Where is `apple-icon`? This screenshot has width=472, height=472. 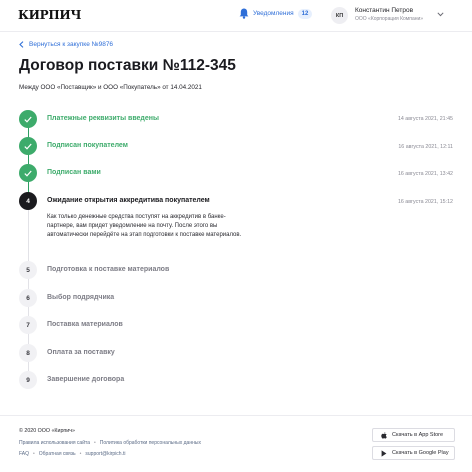 apple-icon is located at coordinates (384, 435).